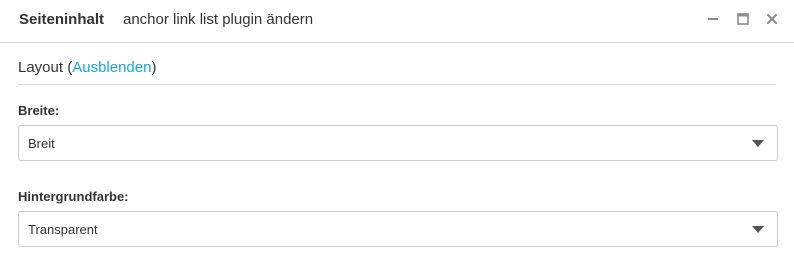 This screenshot has width=794, height=262. I want to click on close-icon, so click(772, 19).